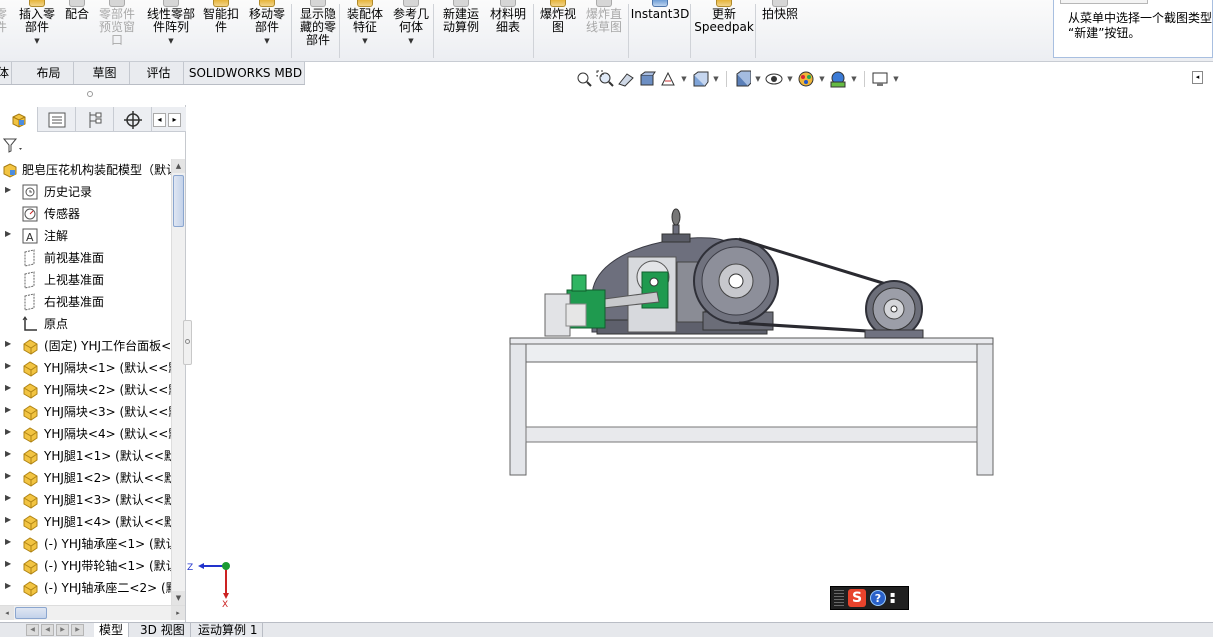 Image resolution: width=1213 pixels, height=637 pixels. What do you see at coordinates (857, 598) in the screenshot?
I see `sogou-logo-icon: S` at bounding box center [857, 598].